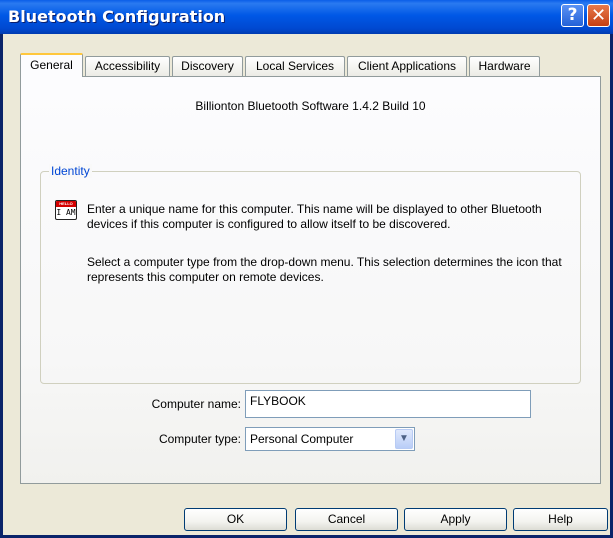 Image resolution: width=613 pixels, height=538 pixels. I want to click on window-title: Bluetooth Configuration, so click(117, 16).